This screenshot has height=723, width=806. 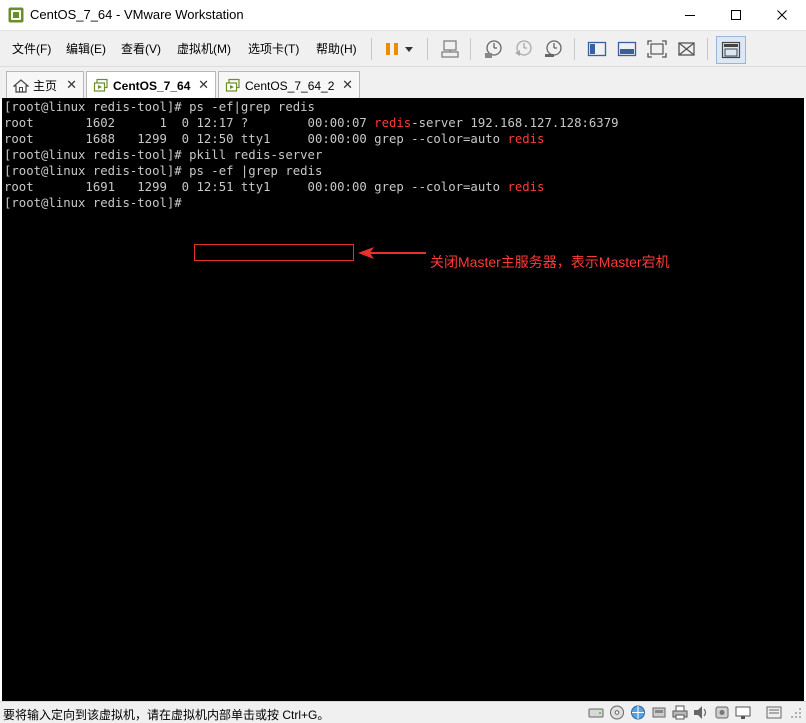 I want to click on terminal-text: root 1602 1 0 12:17 ? 00:00:07, so click(x=189, y=123).